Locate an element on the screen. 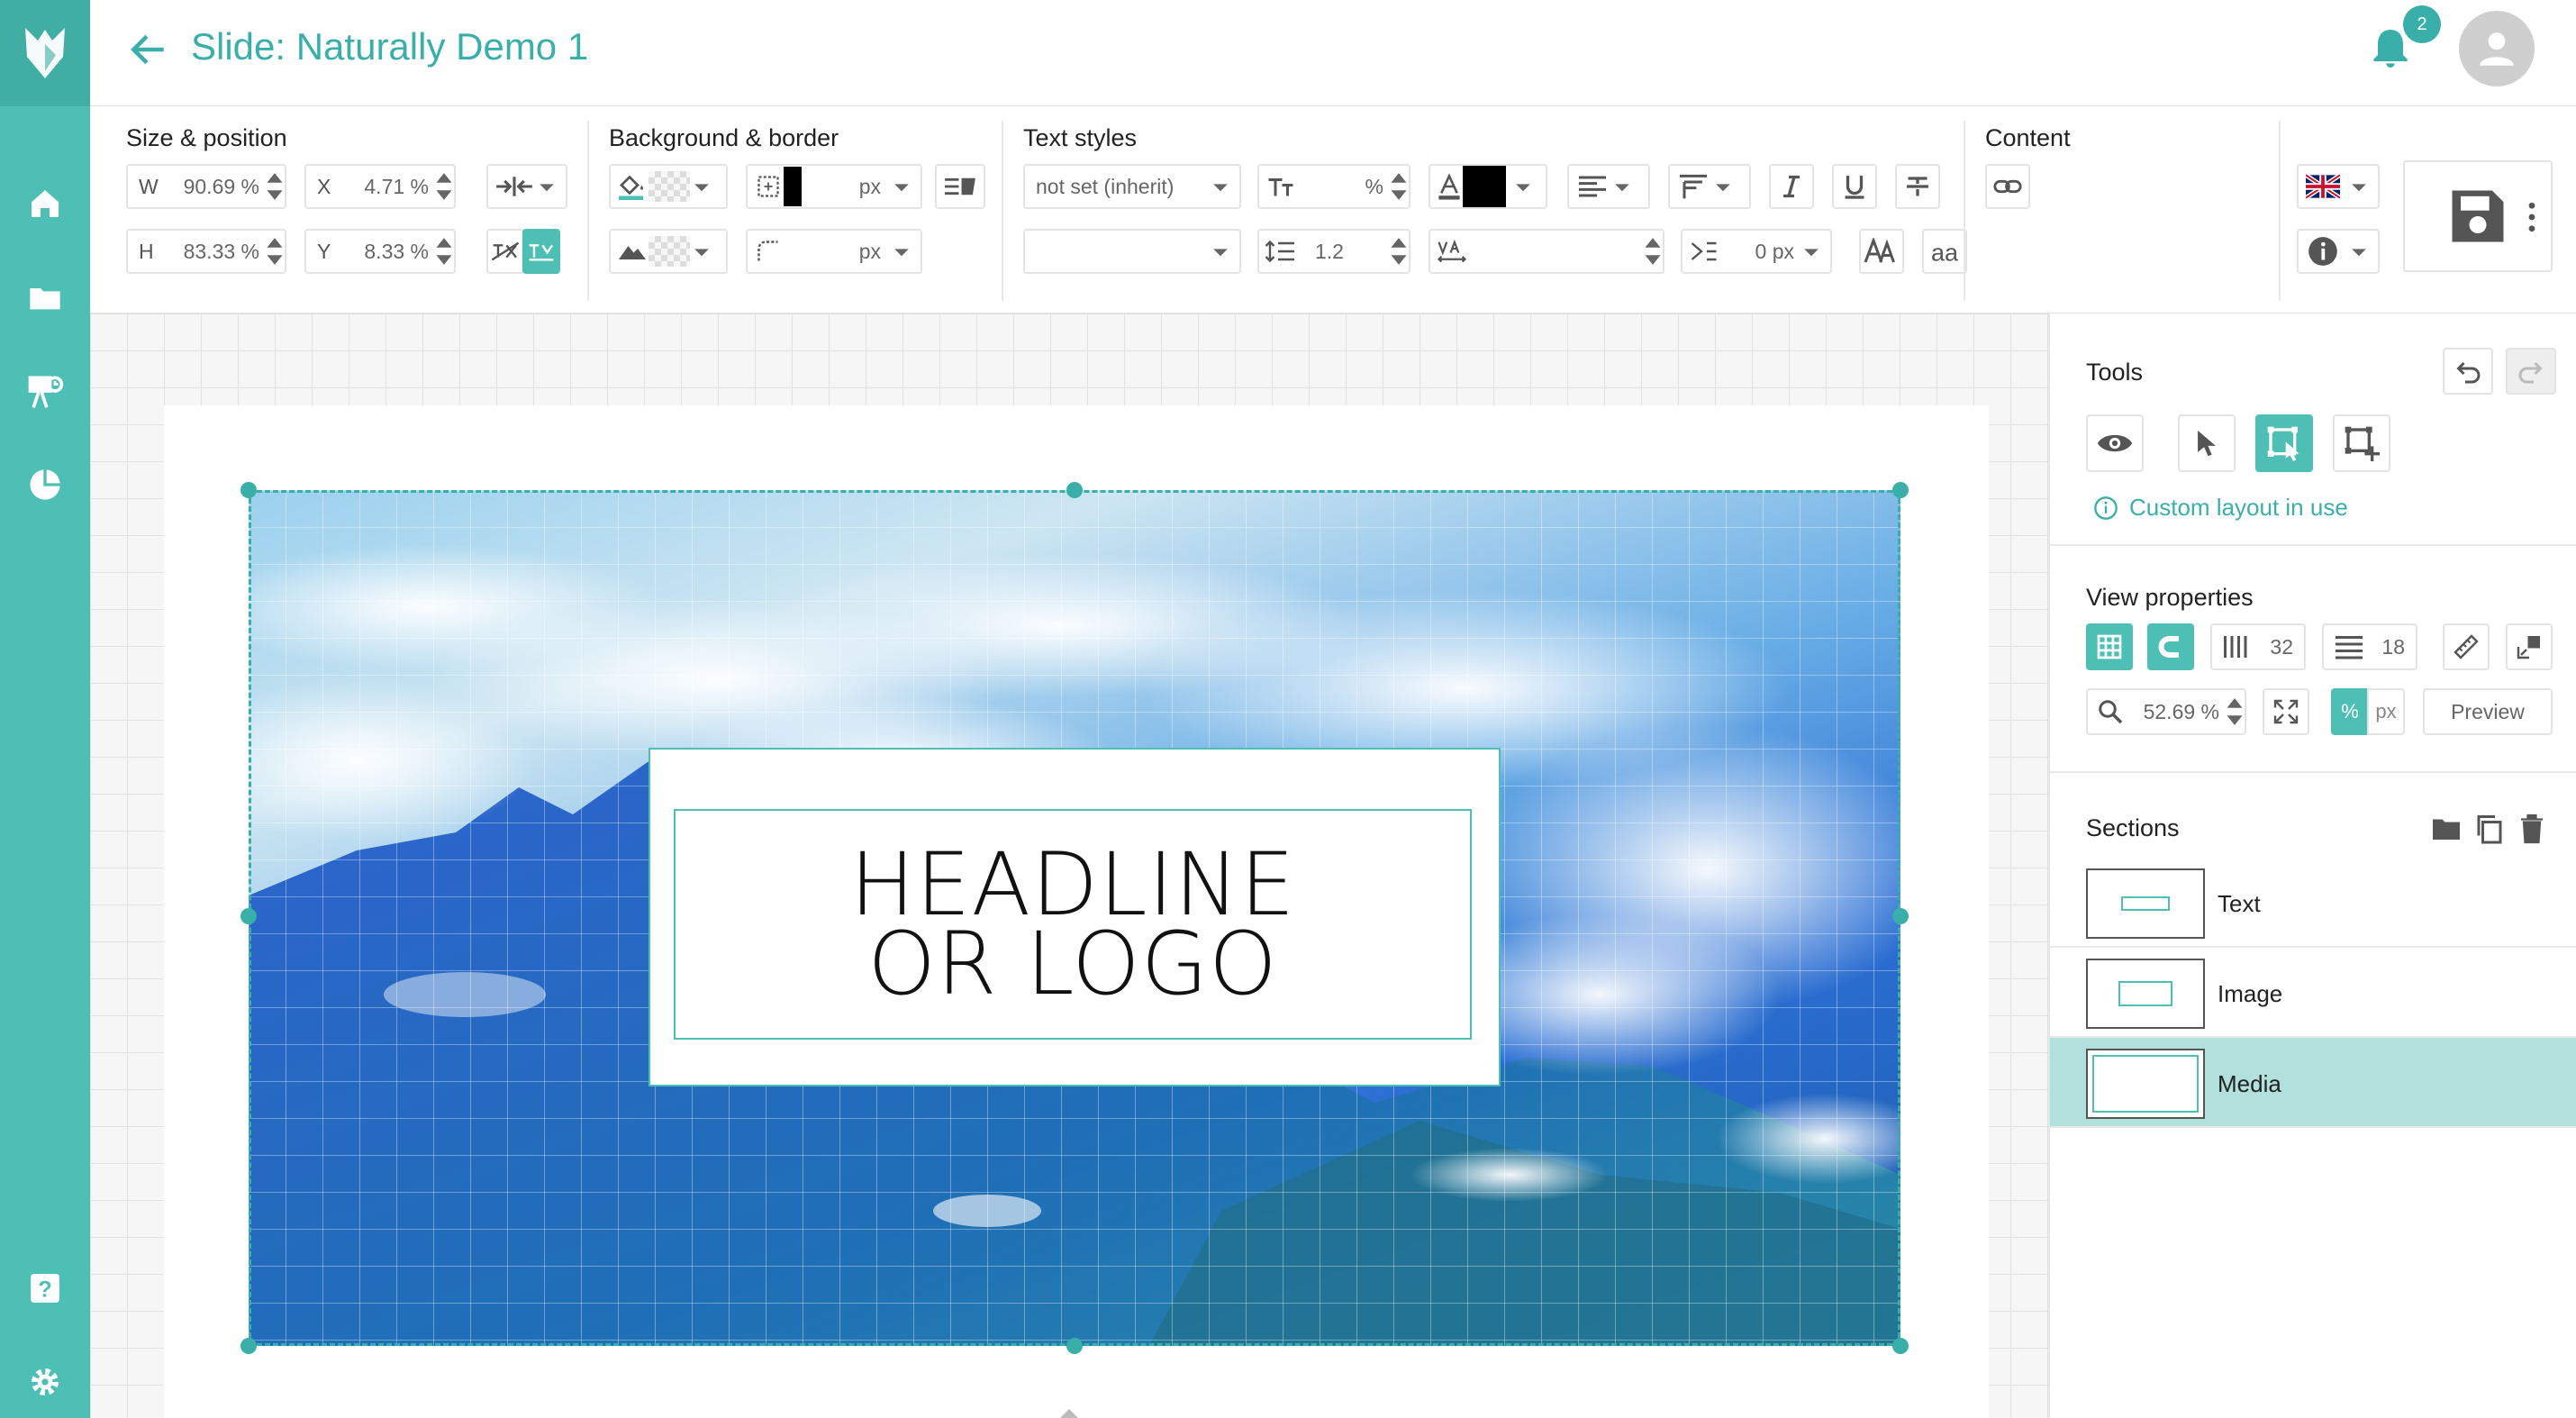 This screenshot has height=1418, width=2576. analytics-pie-icon is located at coordinates (45, 484).